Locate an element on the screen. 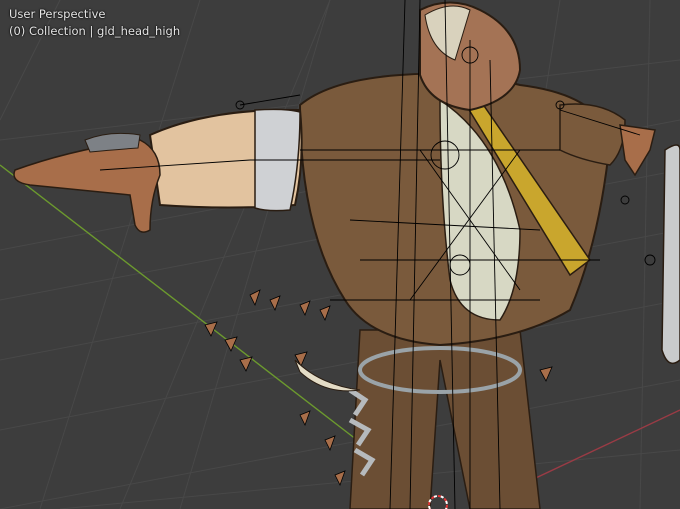  3d-cursor-icon is located at coordinates (438, 502).